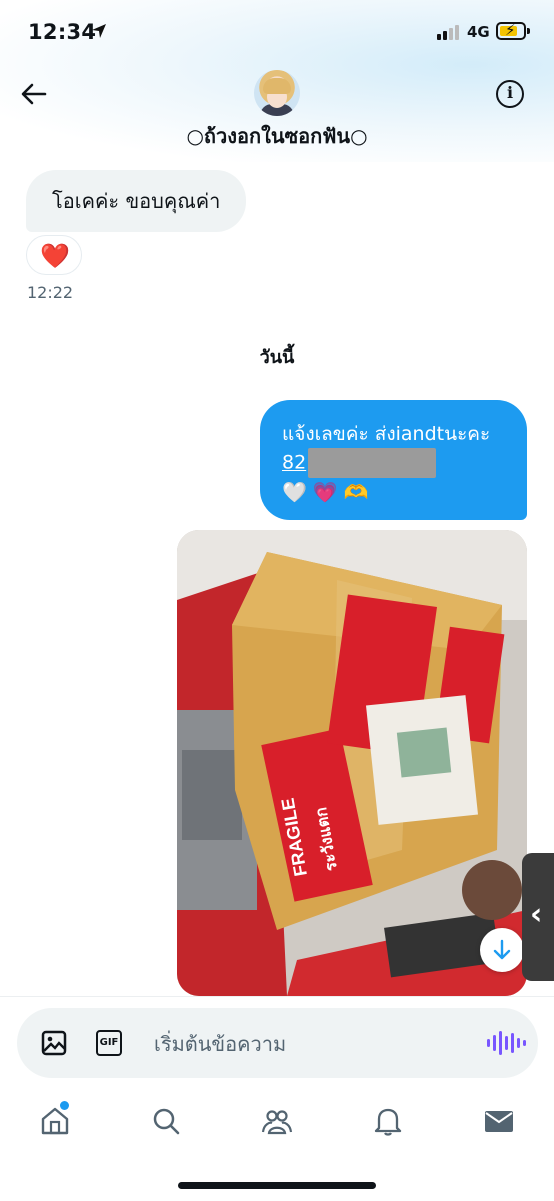 The width and height of the screenshot is (554, 1201). Describe the element at coordinates (277, 93) in the screenshot. I see `contact-avatar` at that location.